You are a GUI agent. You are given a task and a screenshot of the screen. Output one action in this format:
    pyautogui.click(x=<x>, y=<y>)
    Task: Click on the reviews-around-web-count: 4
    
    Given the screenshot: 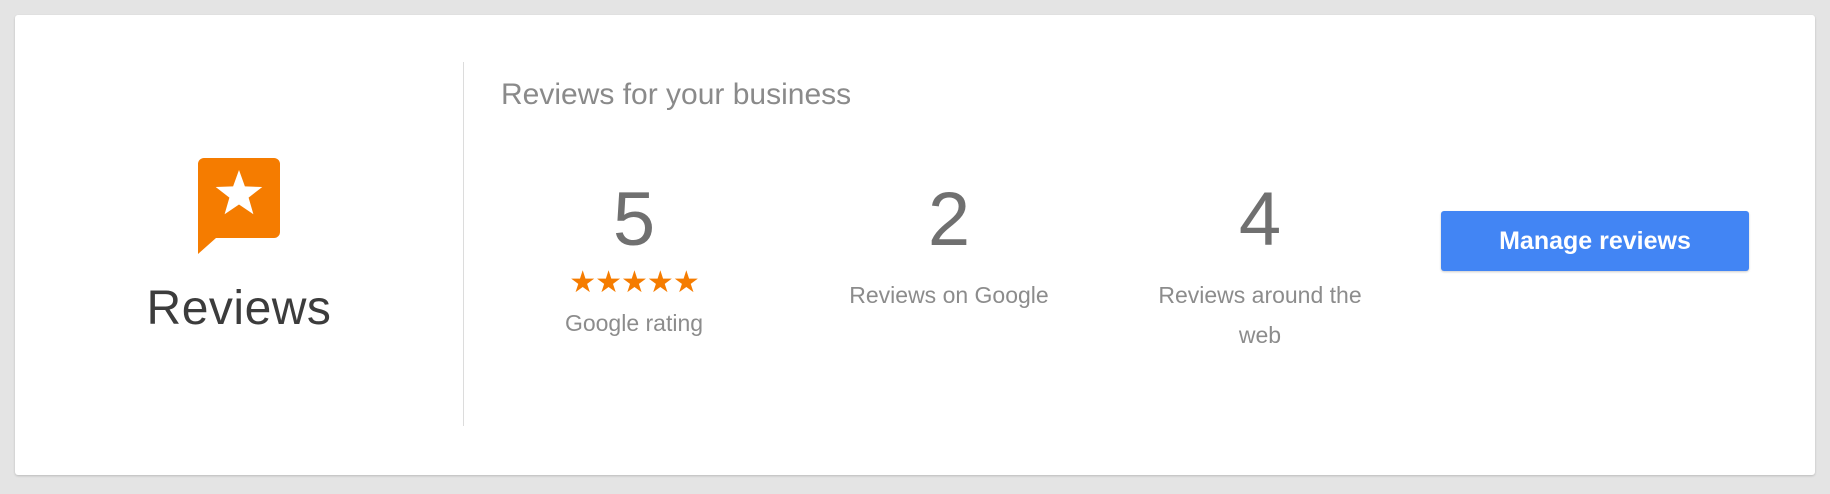 What is the action you would take?
    pyautogui.click(x=1260, y=219)
    